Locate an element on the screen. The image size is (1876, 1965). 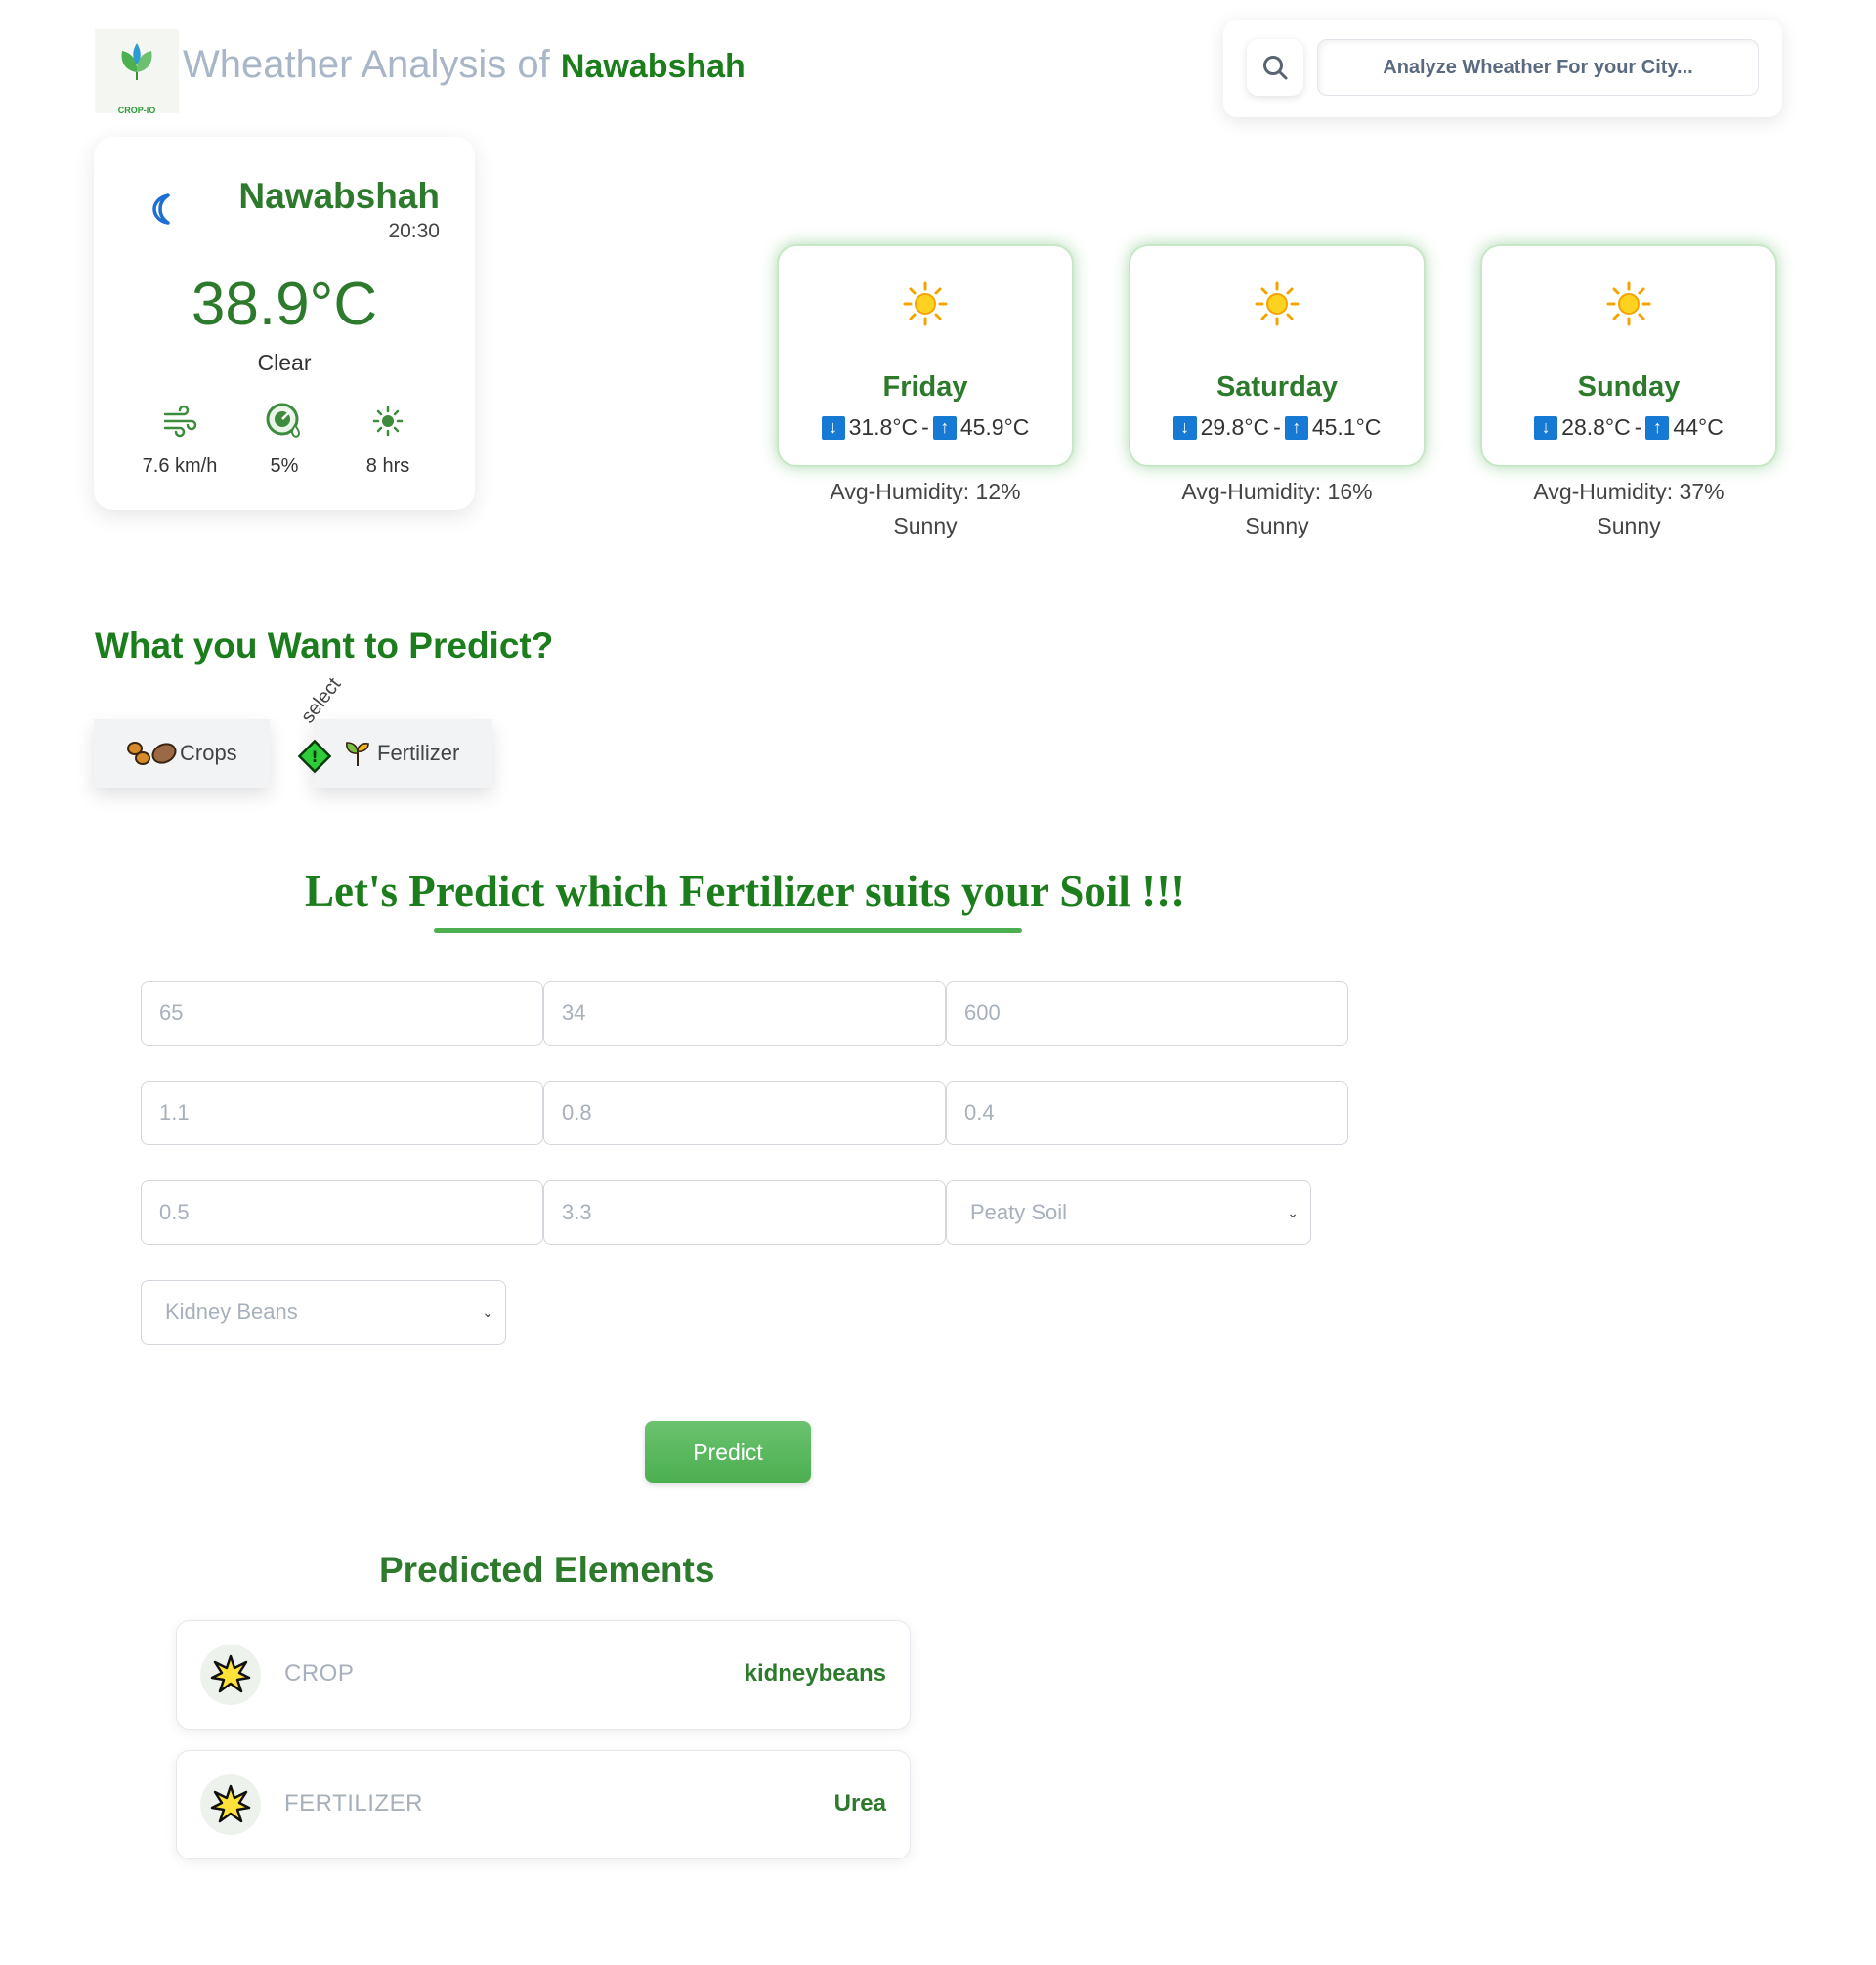
sun-hours-value: 8 hrs is located at coordinates (387, 466).